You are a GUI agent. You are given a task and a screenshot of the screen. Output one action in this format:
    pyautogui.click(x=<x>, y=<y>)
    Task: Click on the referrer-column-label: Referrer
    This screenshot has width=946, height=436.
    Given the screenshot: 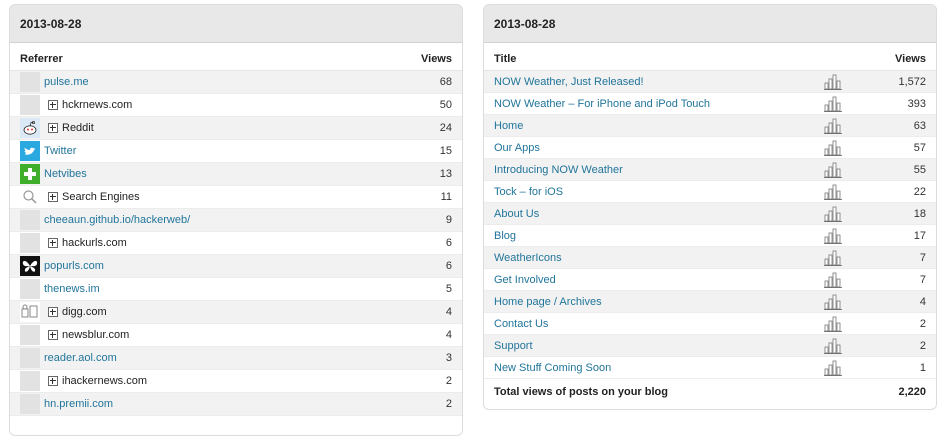 What is the action you would take?
    pyautogui.click(x=41, y=59)
    